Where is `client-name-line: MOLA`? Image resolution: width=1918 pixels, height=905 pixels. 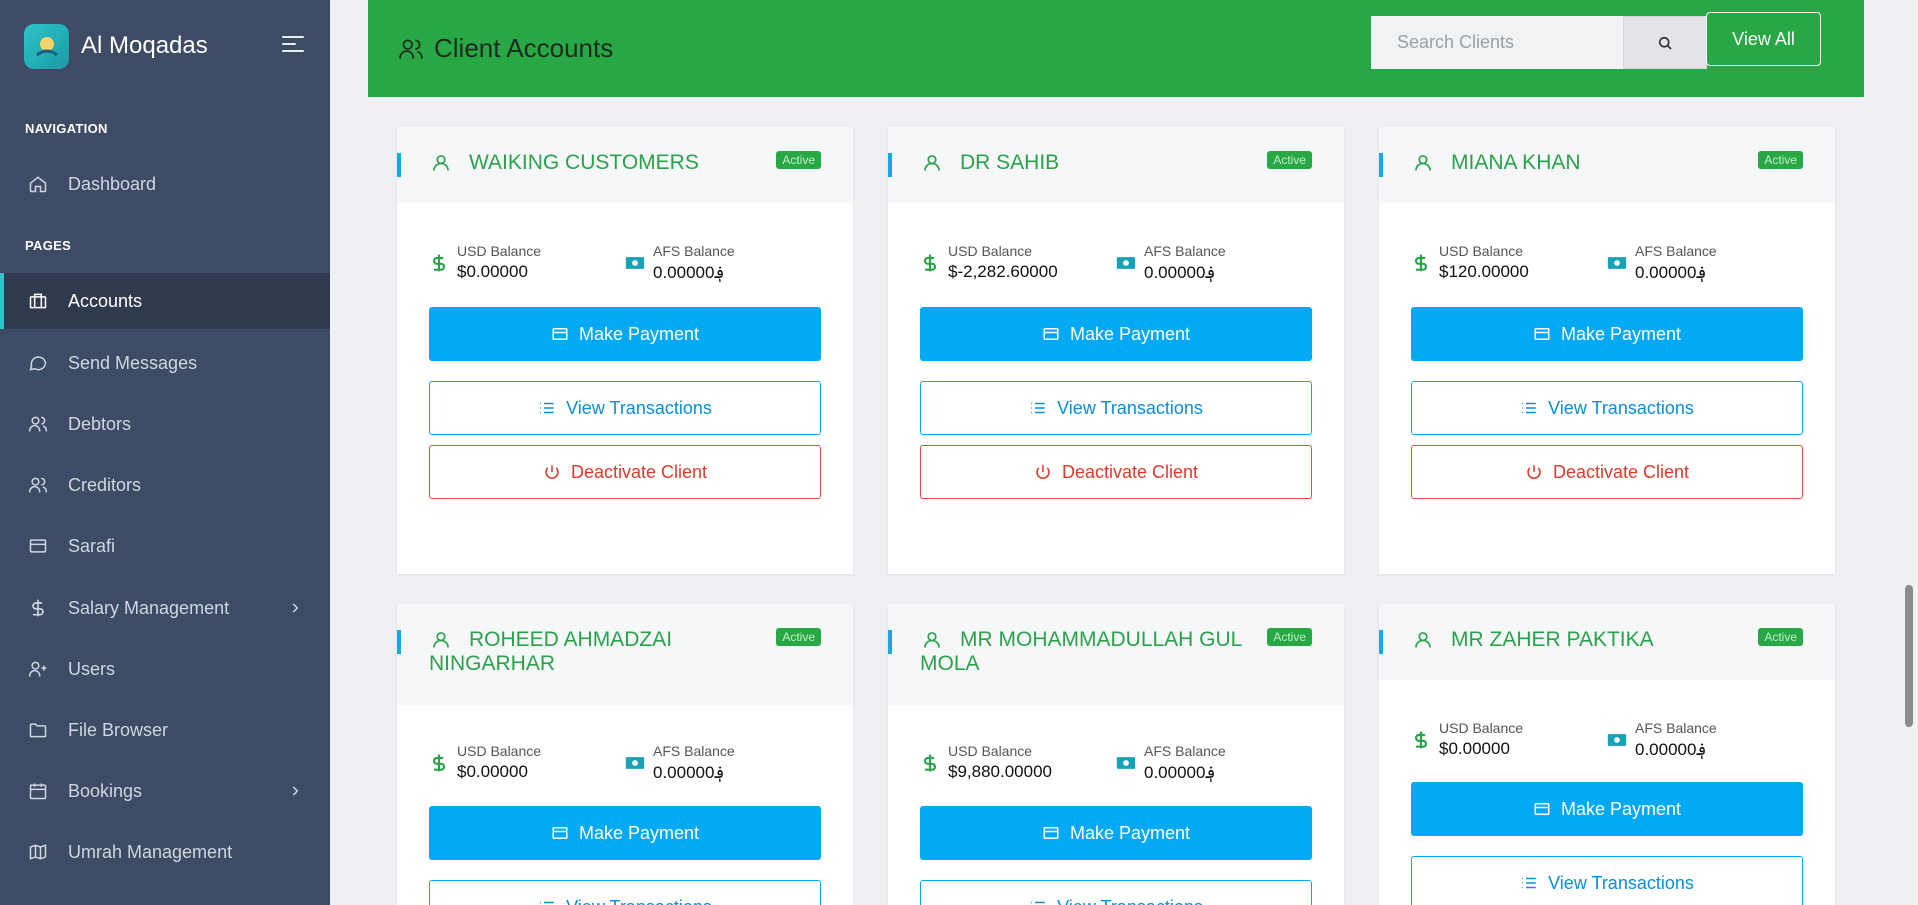
client-name-line: MOLA is located at coordinates (950, 663).